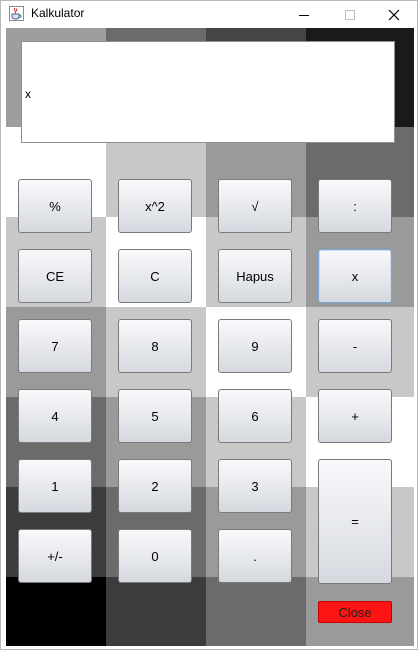 The height and width of the screenshot is (650, 418). Describe the element at coordinates (55, 556) in the screenshot. I see `negate-button: +/-` at that location.